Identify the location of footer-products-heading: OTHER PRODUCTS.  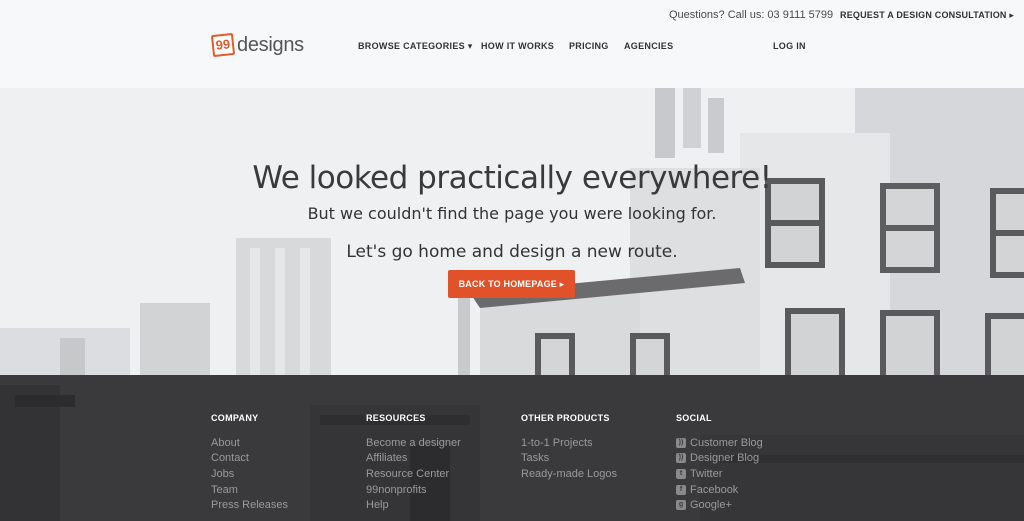
(565, 418).